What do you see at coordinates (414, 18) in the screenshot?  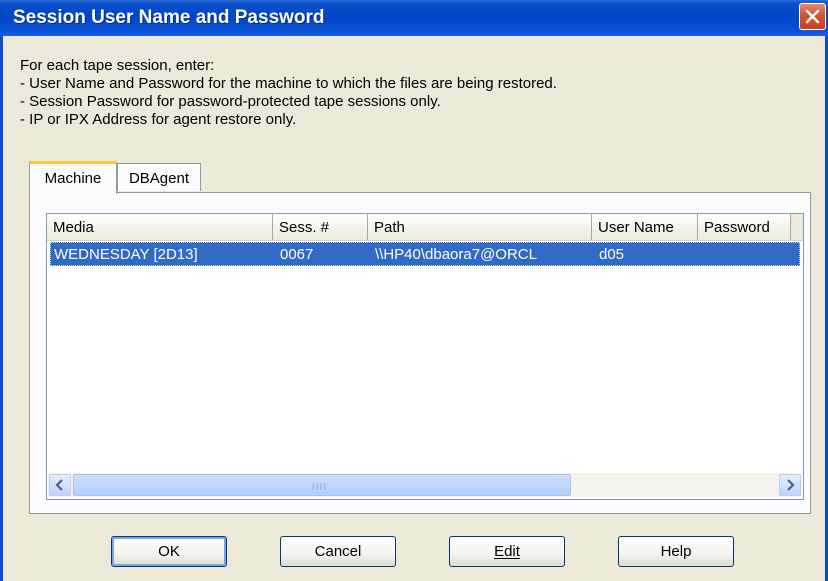 I see `title-bar: Session User Name and Password` at bounding box center [414, 18].